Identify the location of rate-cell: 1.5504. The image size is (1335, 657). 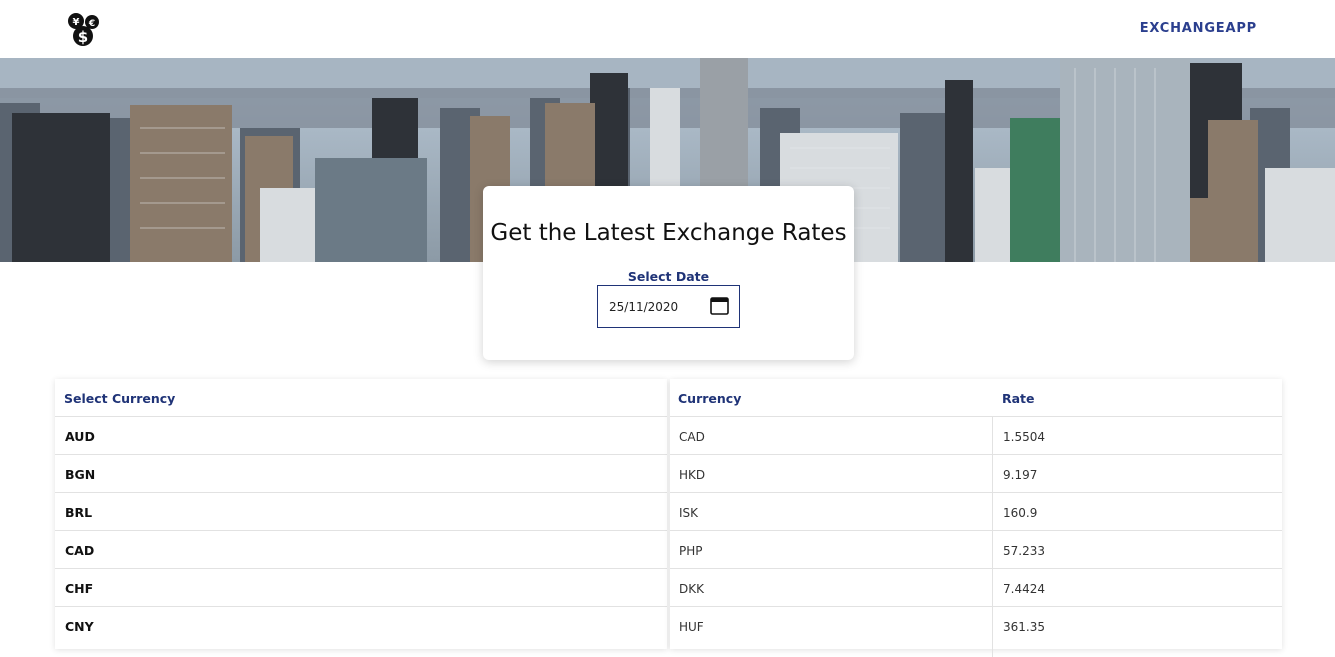
(1024, 437).